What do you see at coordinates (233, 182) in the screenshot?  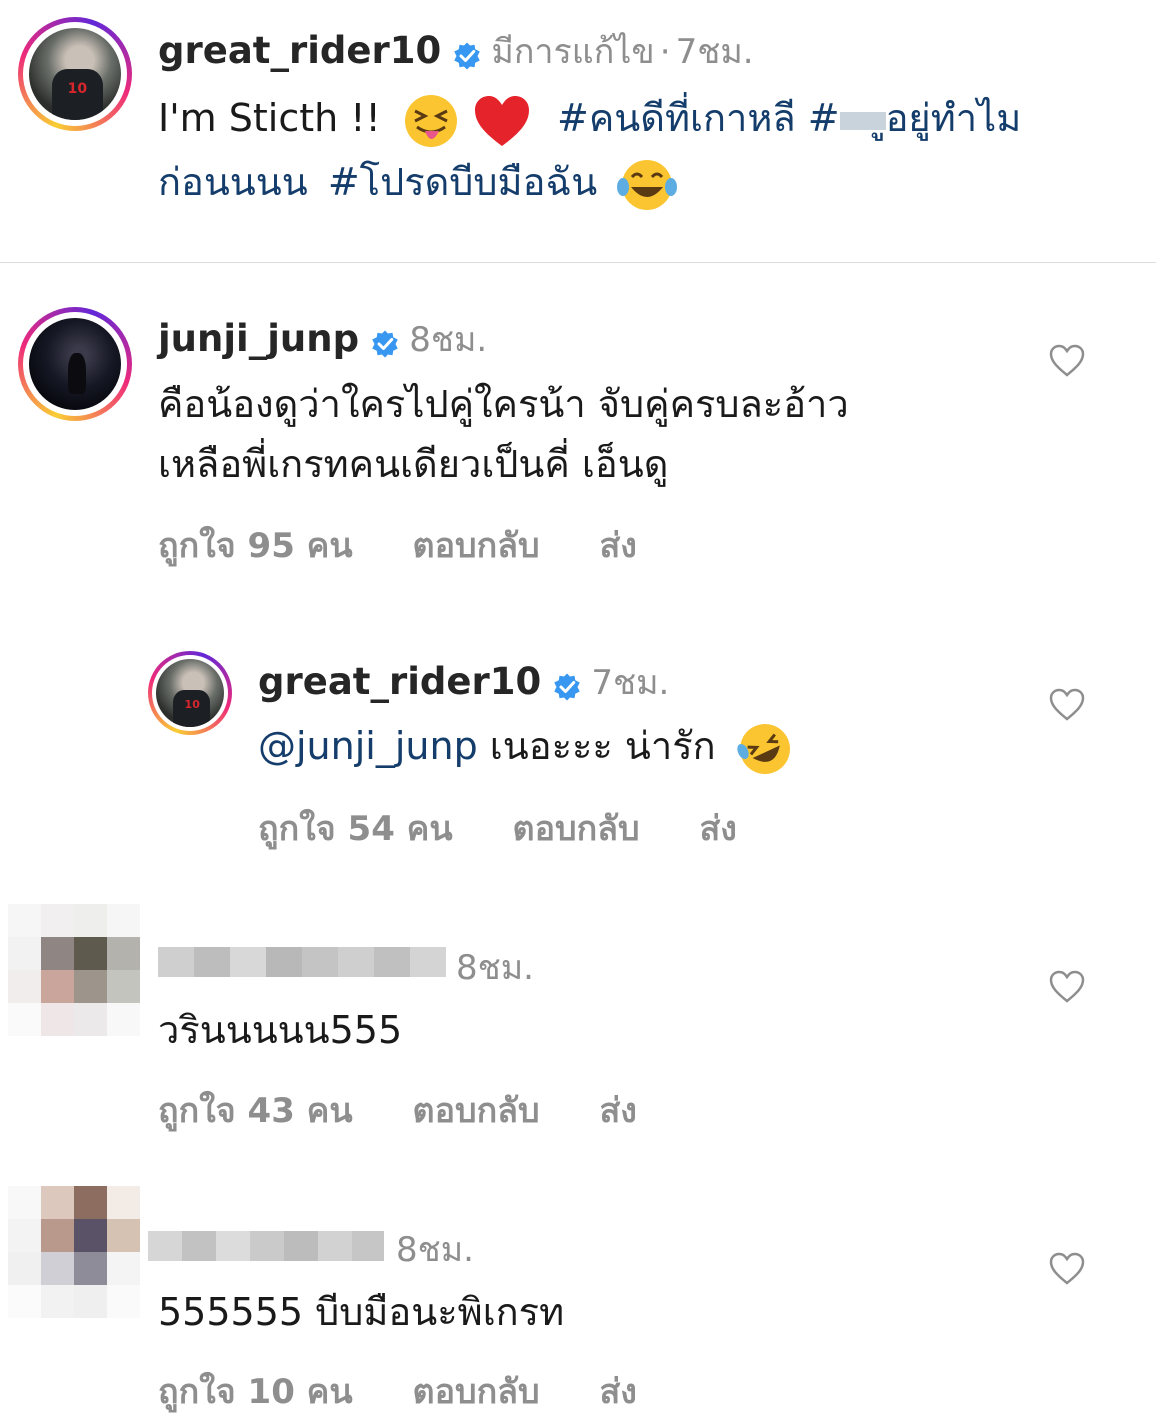 I see `hashtag-continuation: ก่อนนนน` at bounding box center [233, 182].